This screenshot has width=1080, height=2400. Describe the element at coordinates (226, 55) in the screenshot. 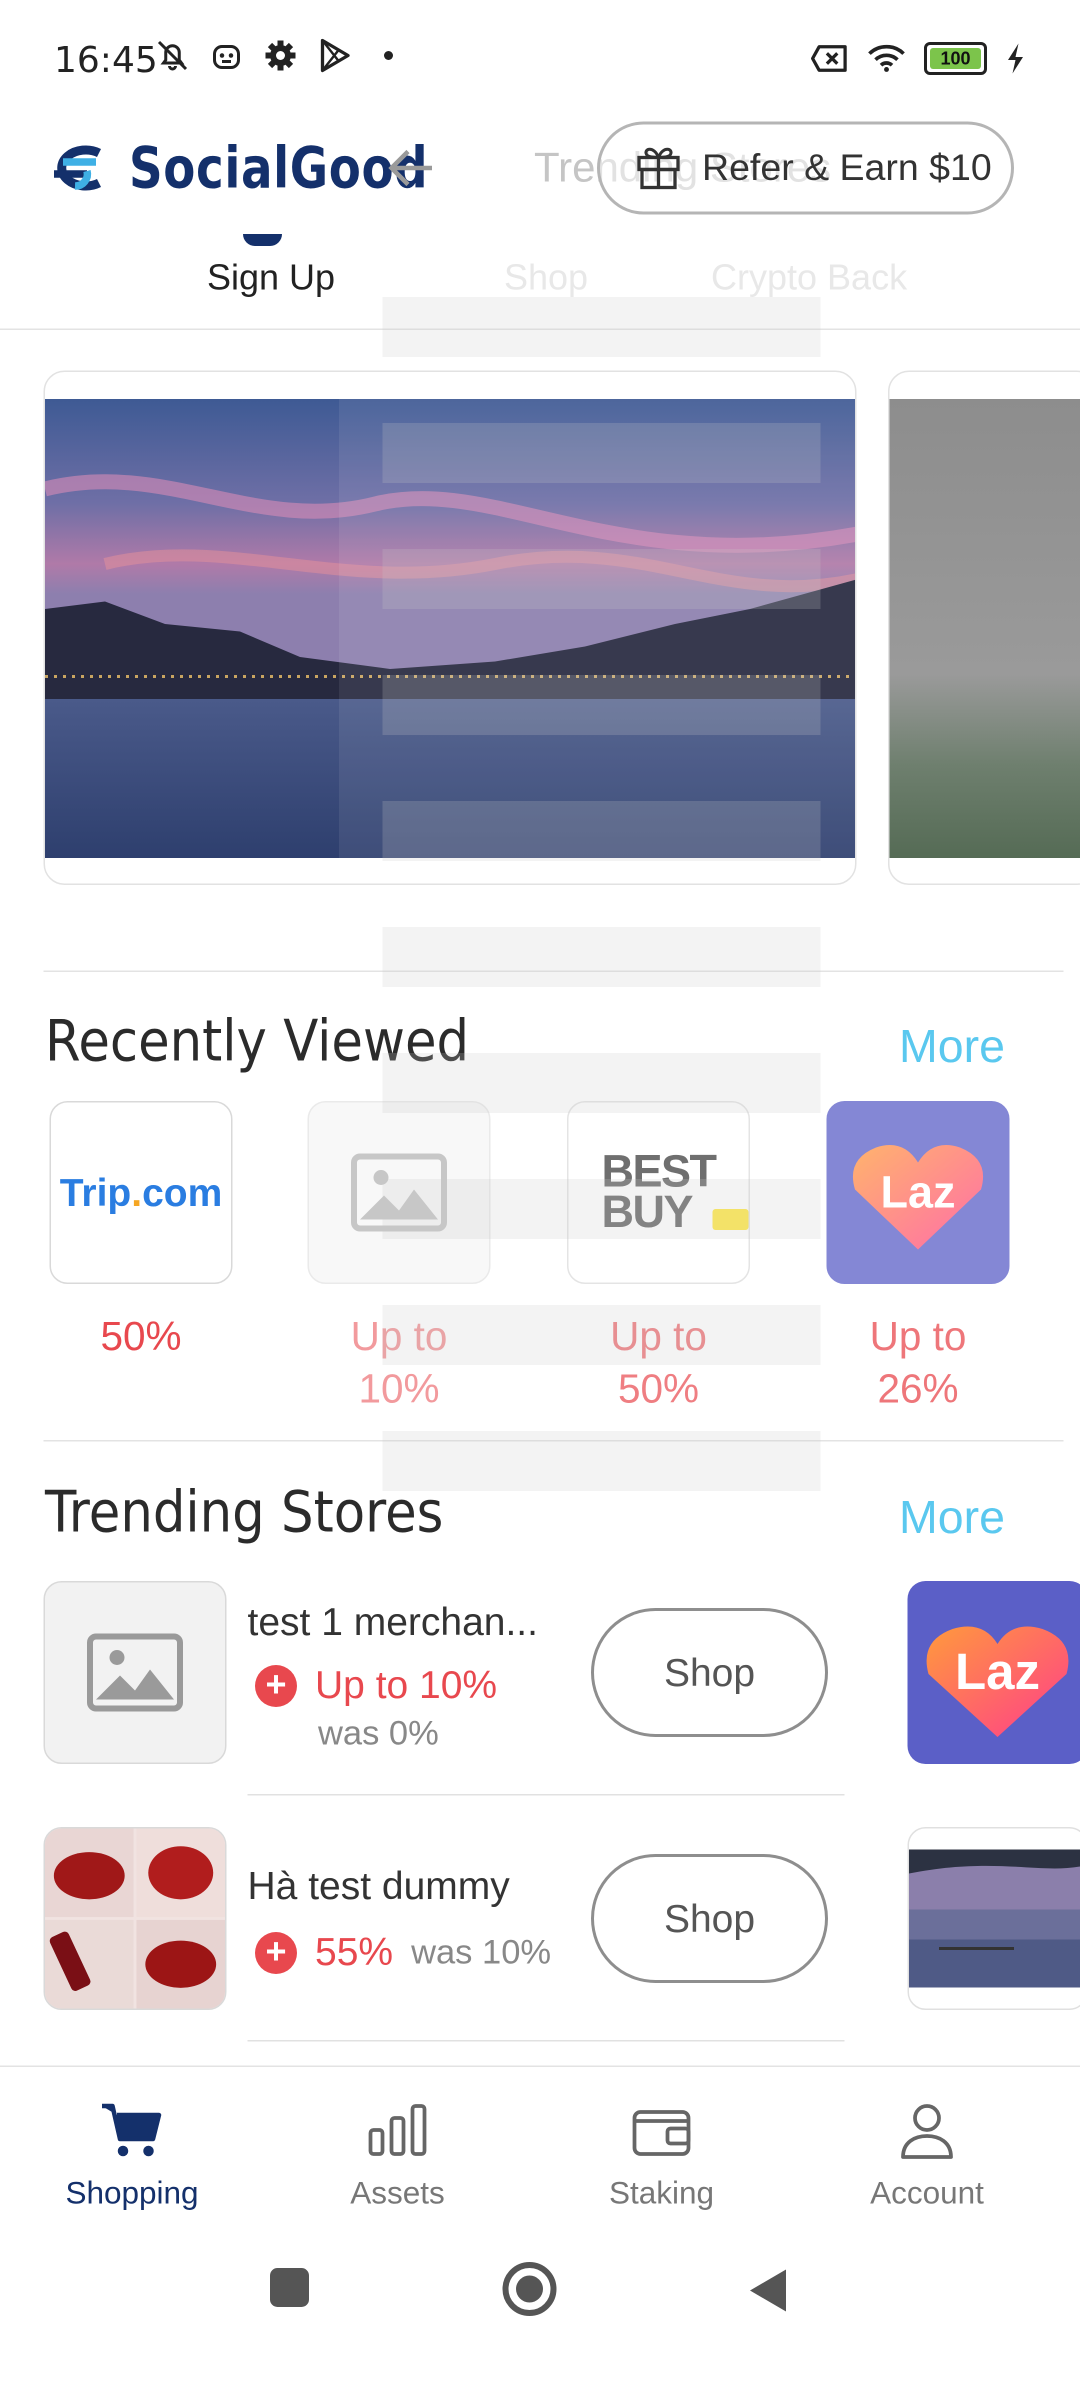

I see `robot-icon` at that location.